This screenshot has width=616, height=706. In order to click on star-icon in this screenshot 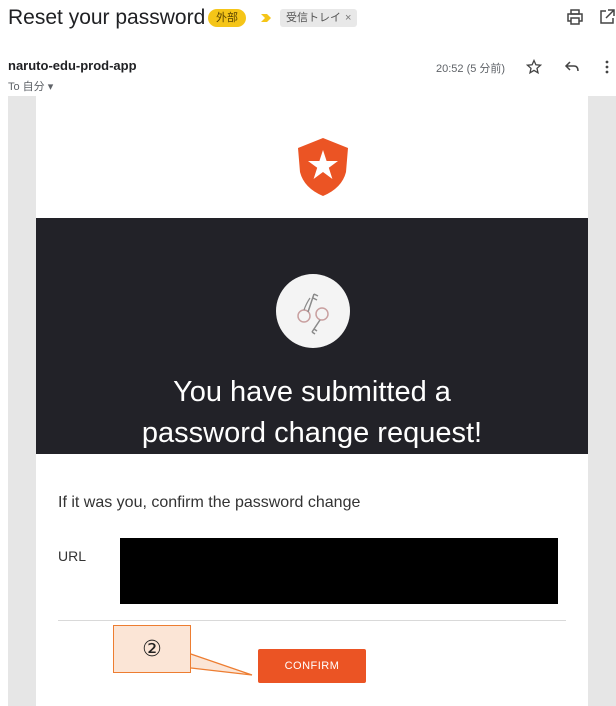, I will do `click(534, 67)`.